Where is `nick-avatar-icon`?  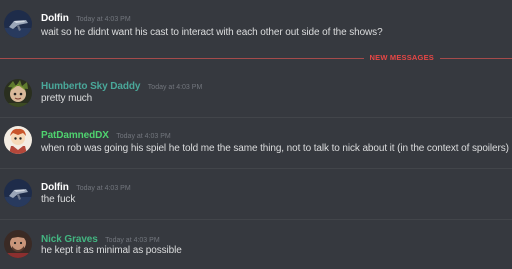
nick-avatar-icon is located at coordinates (18, 244).